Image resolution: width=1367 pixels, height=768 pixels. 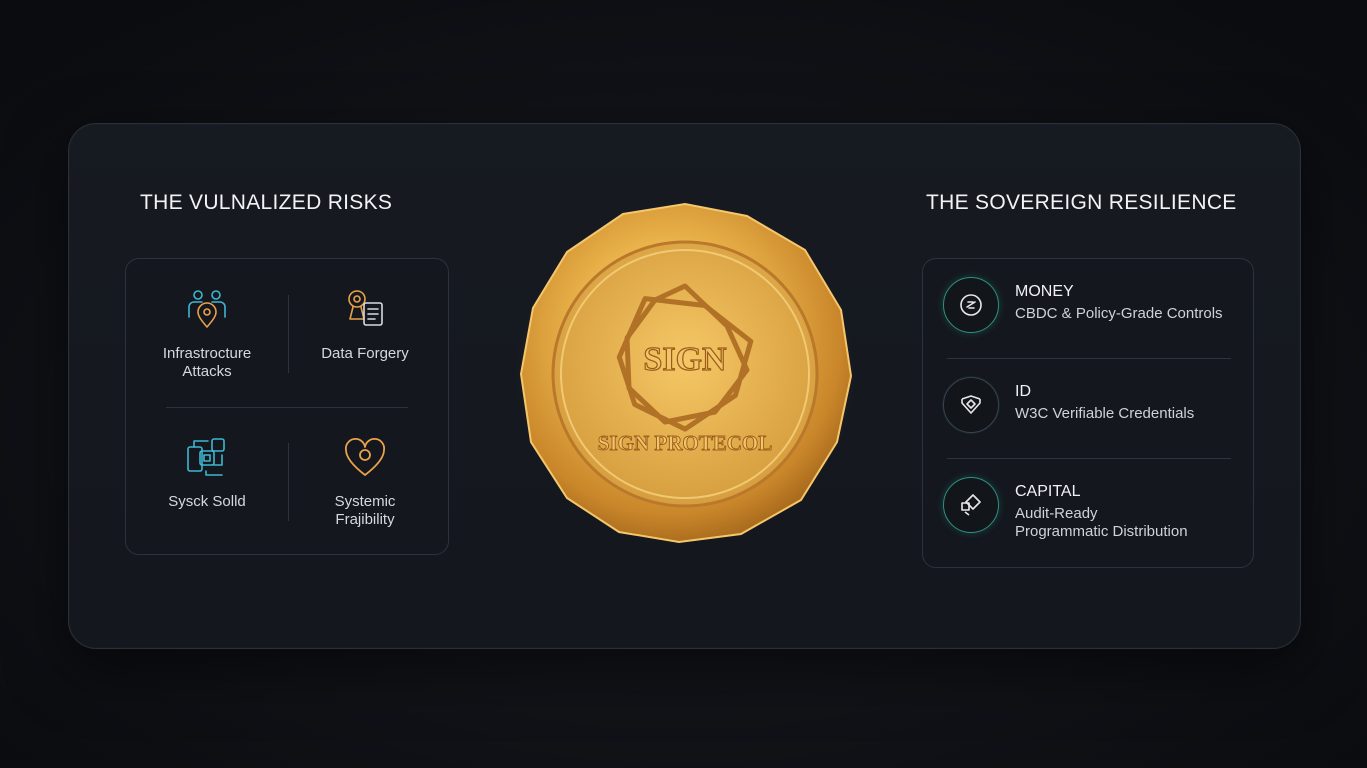 I want to click on risk-item-sysck: Sysck Solld, so click(x=207, y=473).